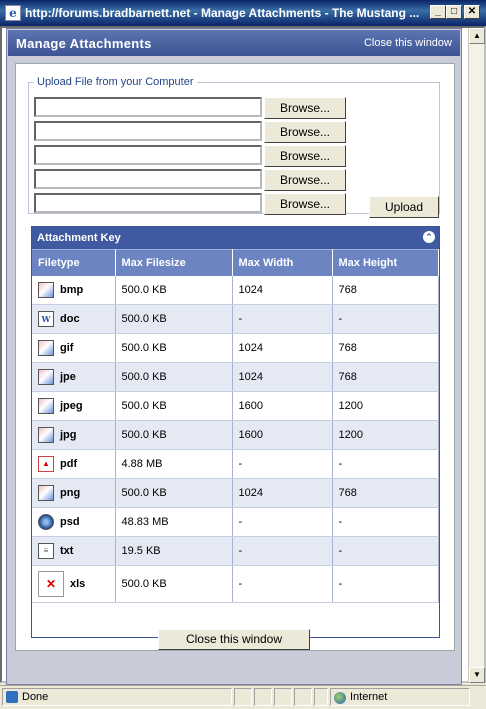 The image size is (486, 709). What do you see at coordinates (84, 43) in the screenshot?
I see `dialog-title: Manage Attachments` at bounding box center [84, 43].